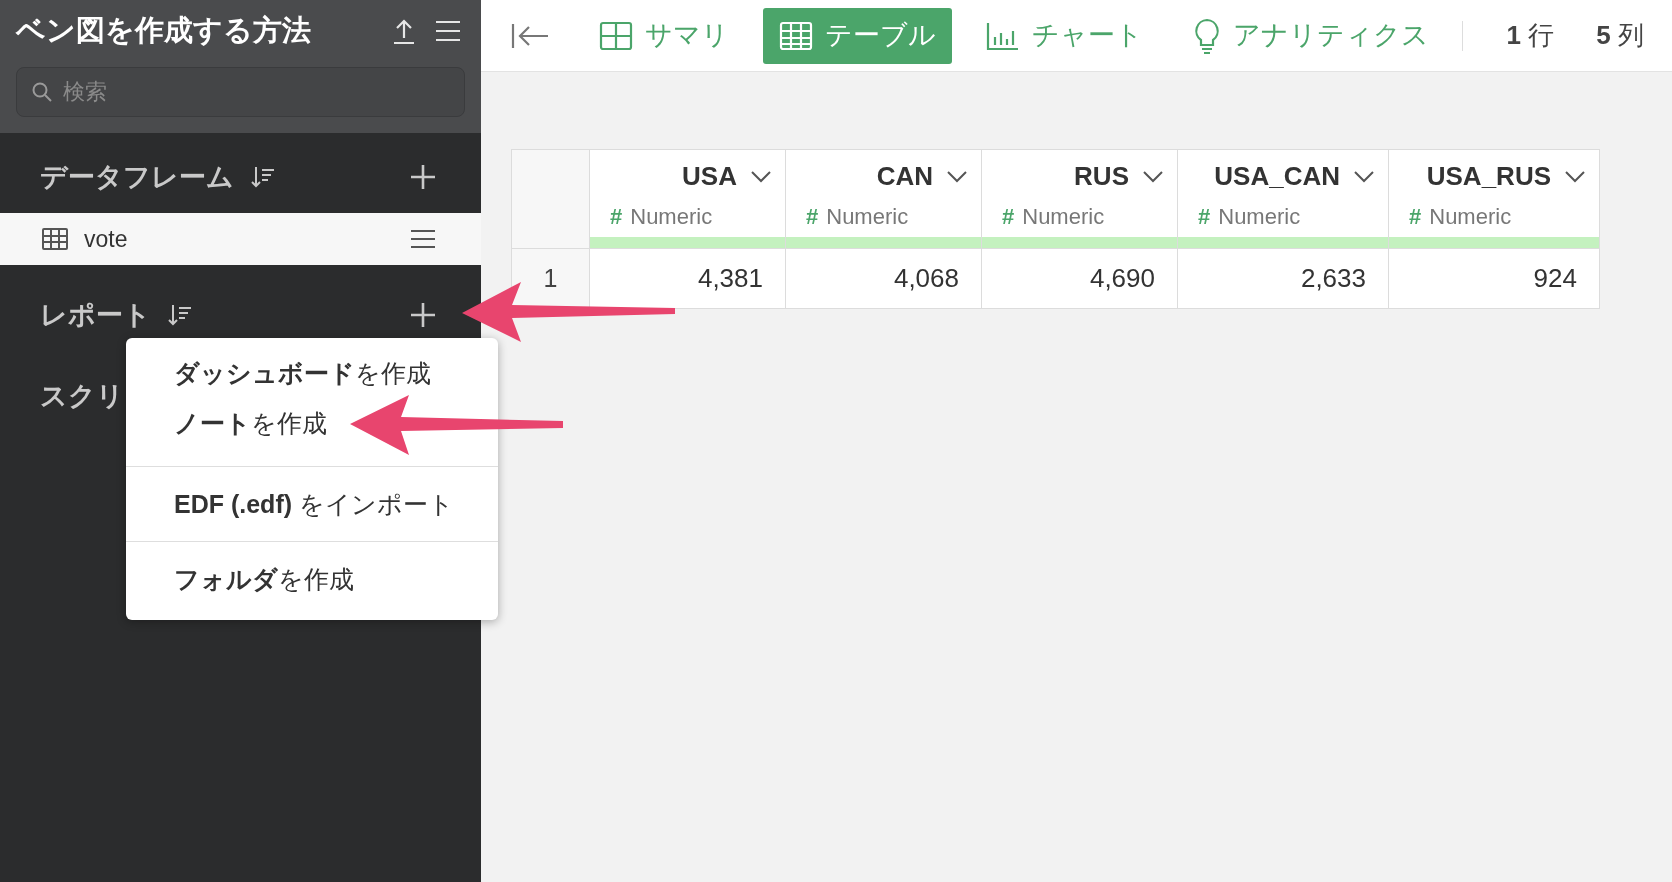 This screenshot has width=1672, height=882. What do you see at coordinates (883, 278) in the screenshot?
I see `table-cell: 4,068` at bounding box center [883, 278].